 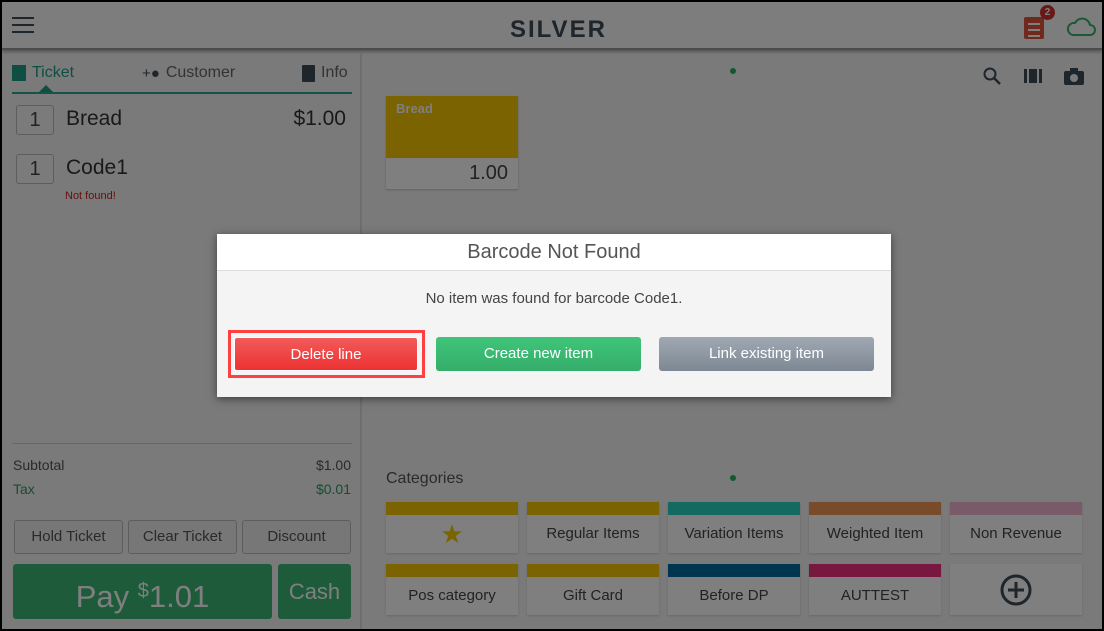 What do you see at coordinates (538, 354) in the screenshot?
I see `create-new-item-button: Create new item` at bounding box center [538, 354].